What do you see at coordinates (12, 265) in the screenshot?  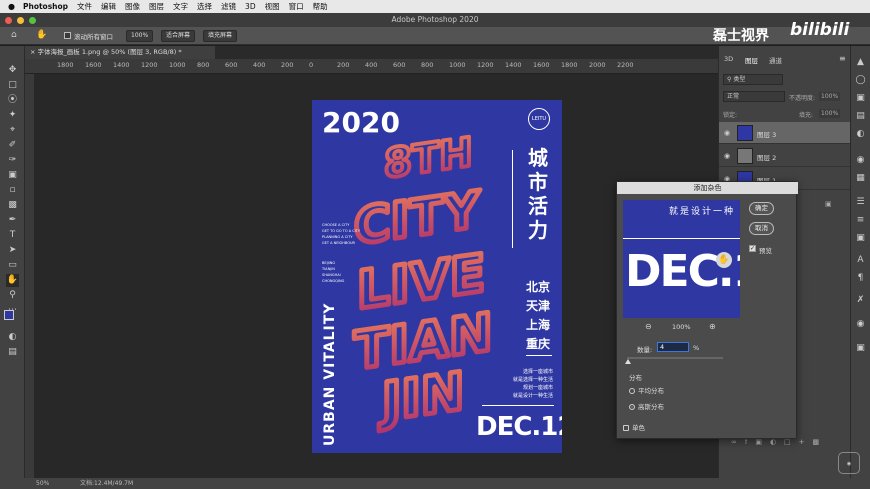 I see `rectangle-tool-icon: ▭` at bounding box center [12, 265].